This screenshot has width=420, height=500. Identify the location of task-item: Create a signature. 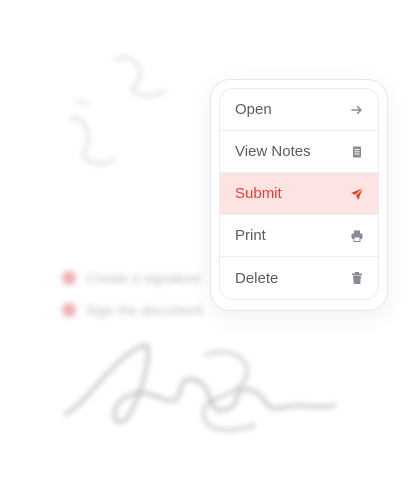
(131, 278).